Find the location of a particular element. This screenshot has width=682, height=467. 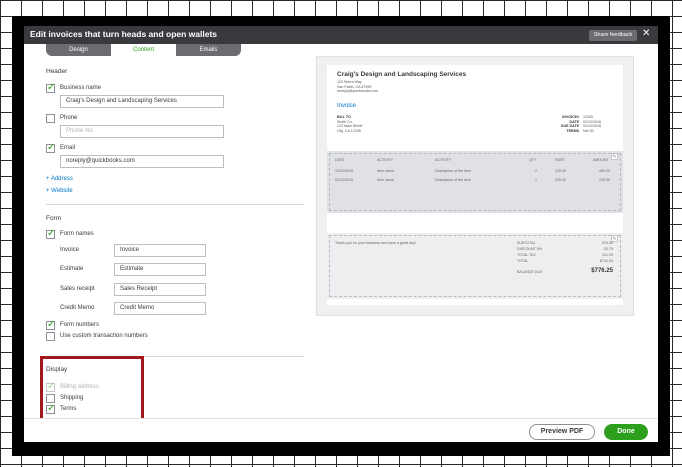

preview-bill-addr2: City, CA 12345 is located at coordinates (349, 130).